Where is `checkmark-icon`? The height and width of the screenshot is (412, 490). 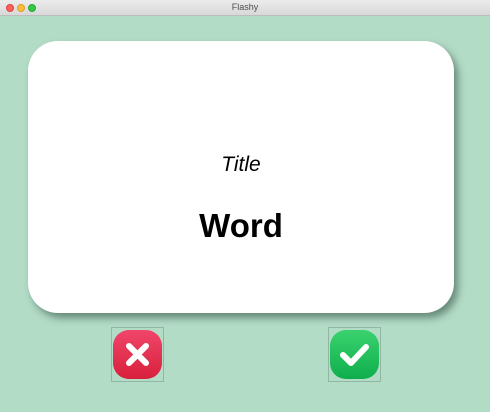 checkmark-icon is located at coordinates (354, 354).